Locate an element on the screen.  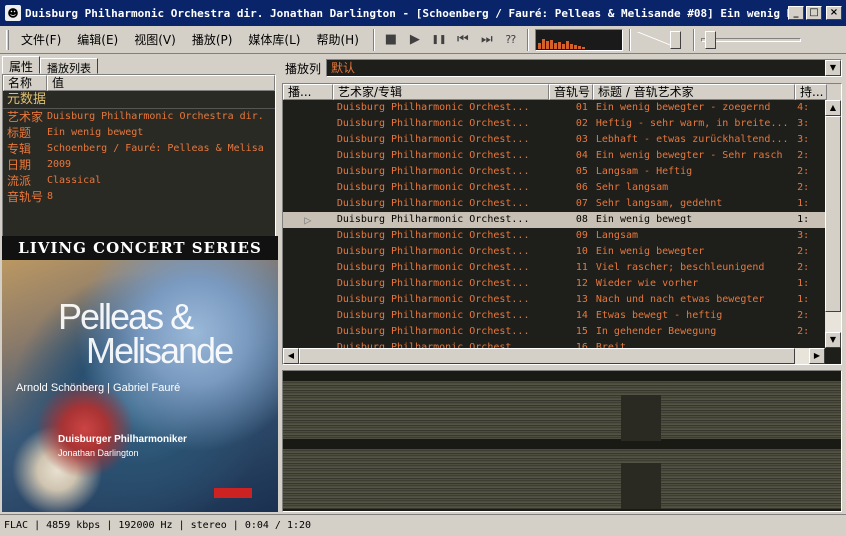
stop-icon: ■ is located at coordinates (391, 40).